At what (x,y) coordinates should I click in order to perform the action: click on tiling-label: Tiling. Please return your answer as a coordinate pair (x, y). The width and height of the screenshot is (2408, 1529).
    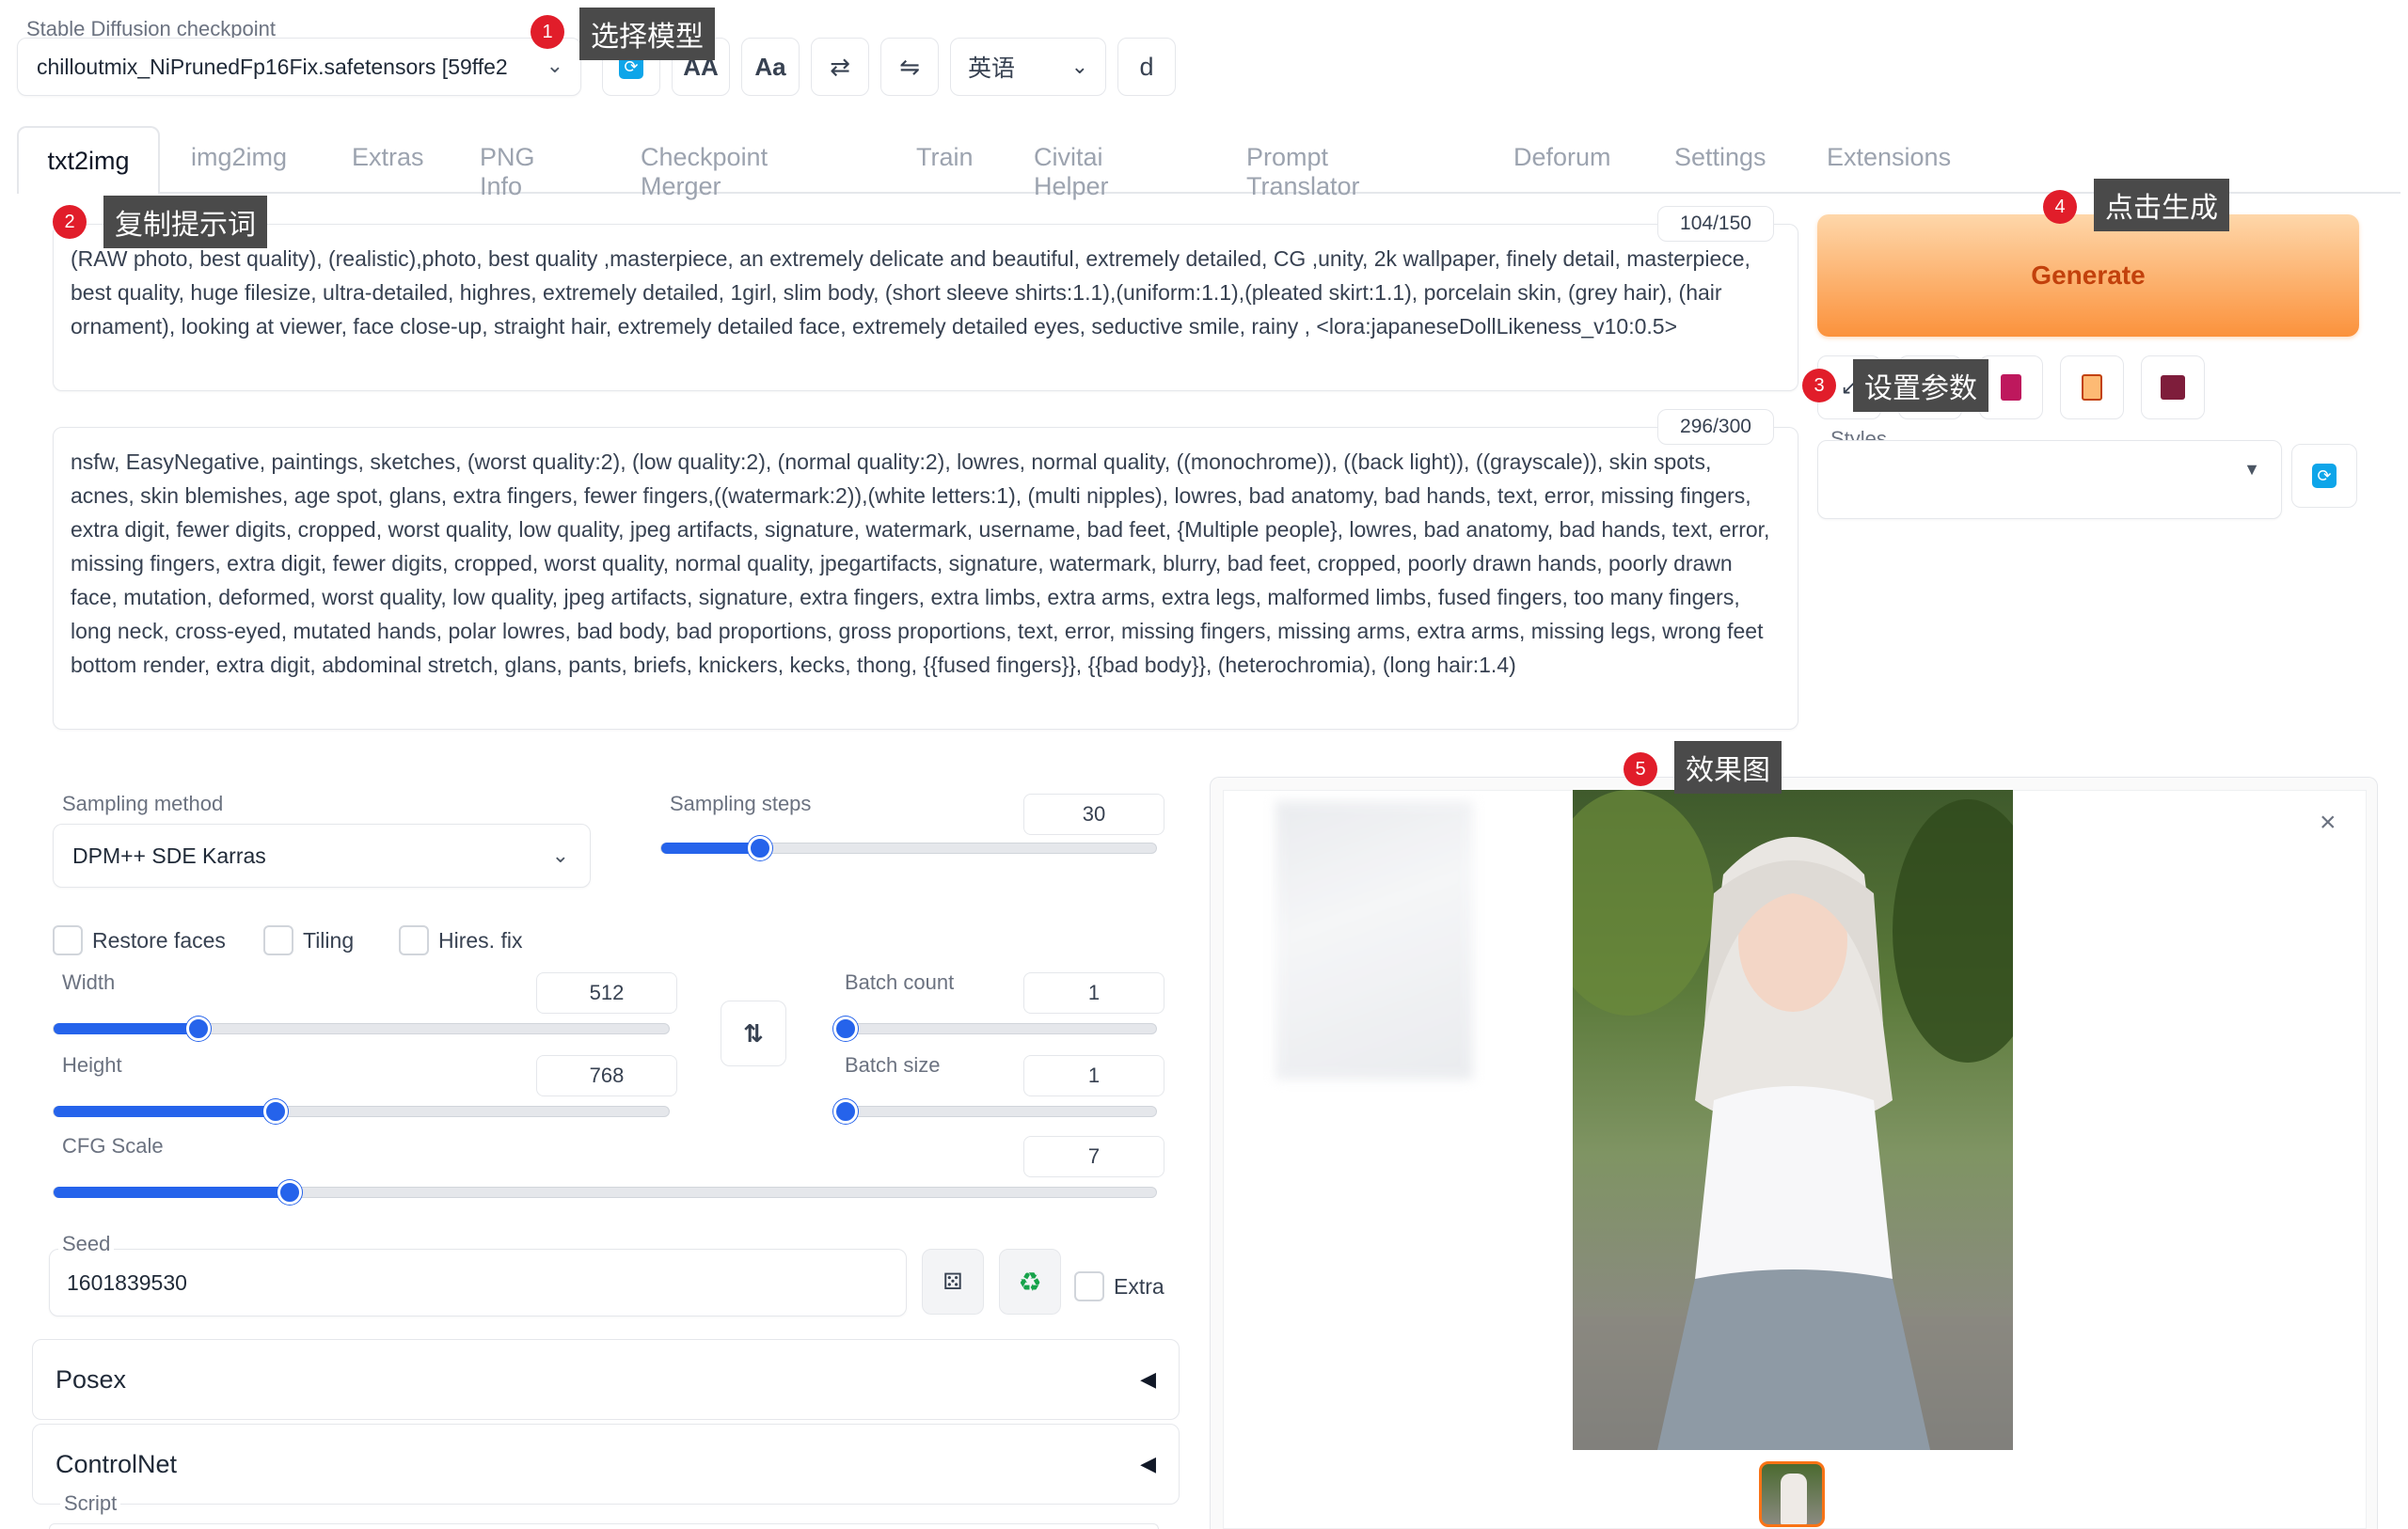
    Looking at the image, I should click on (329, 940).